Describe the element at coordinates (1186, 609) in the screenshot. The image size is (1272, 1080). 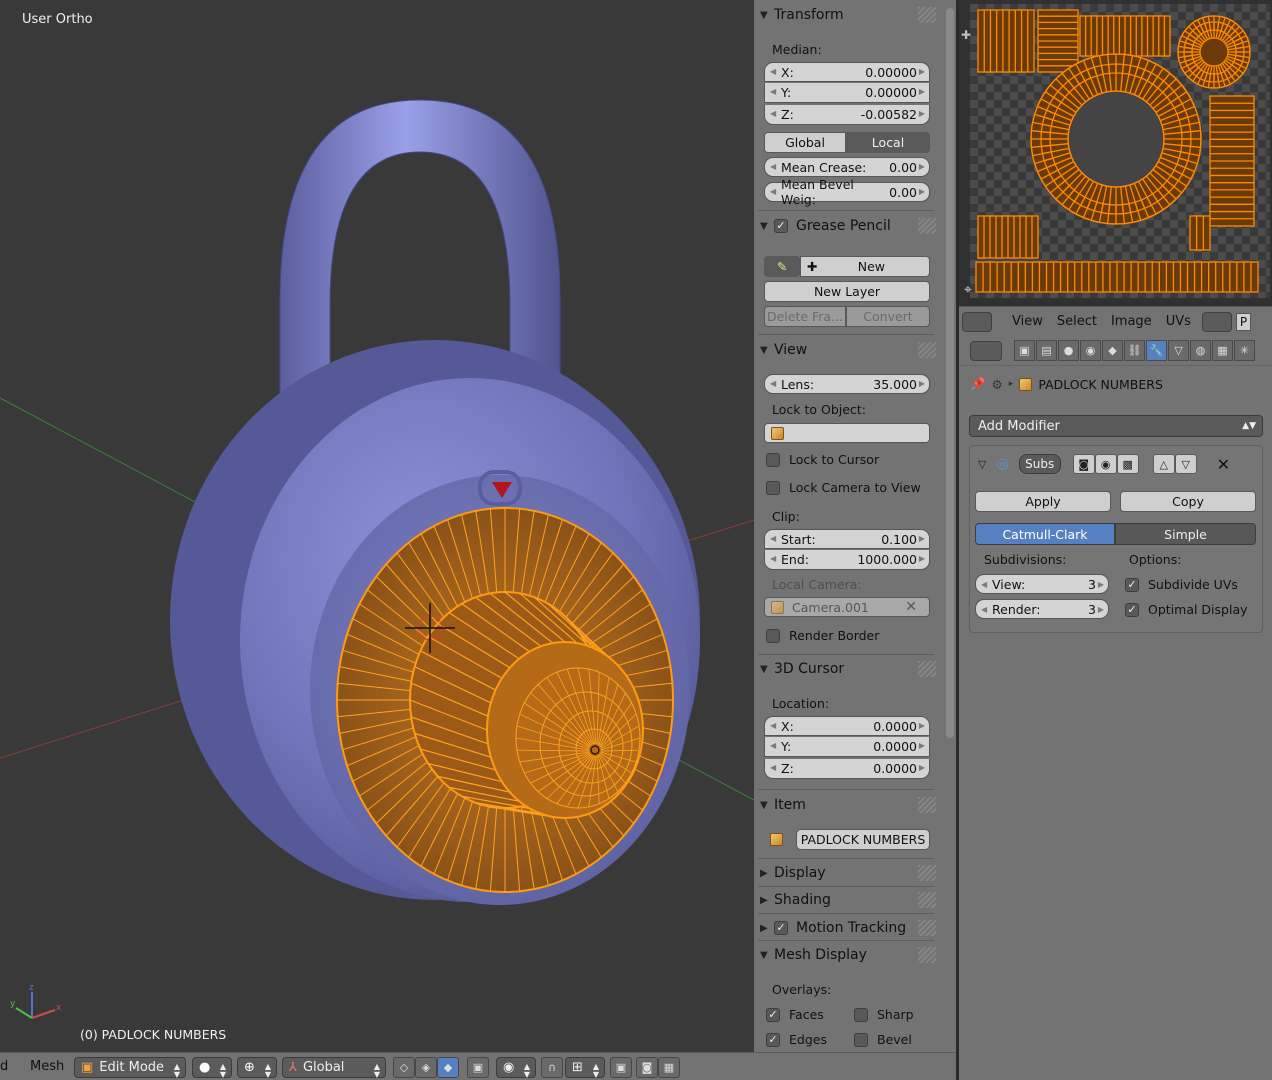
I see `optimal-display-check: Optimal Display` at that location.